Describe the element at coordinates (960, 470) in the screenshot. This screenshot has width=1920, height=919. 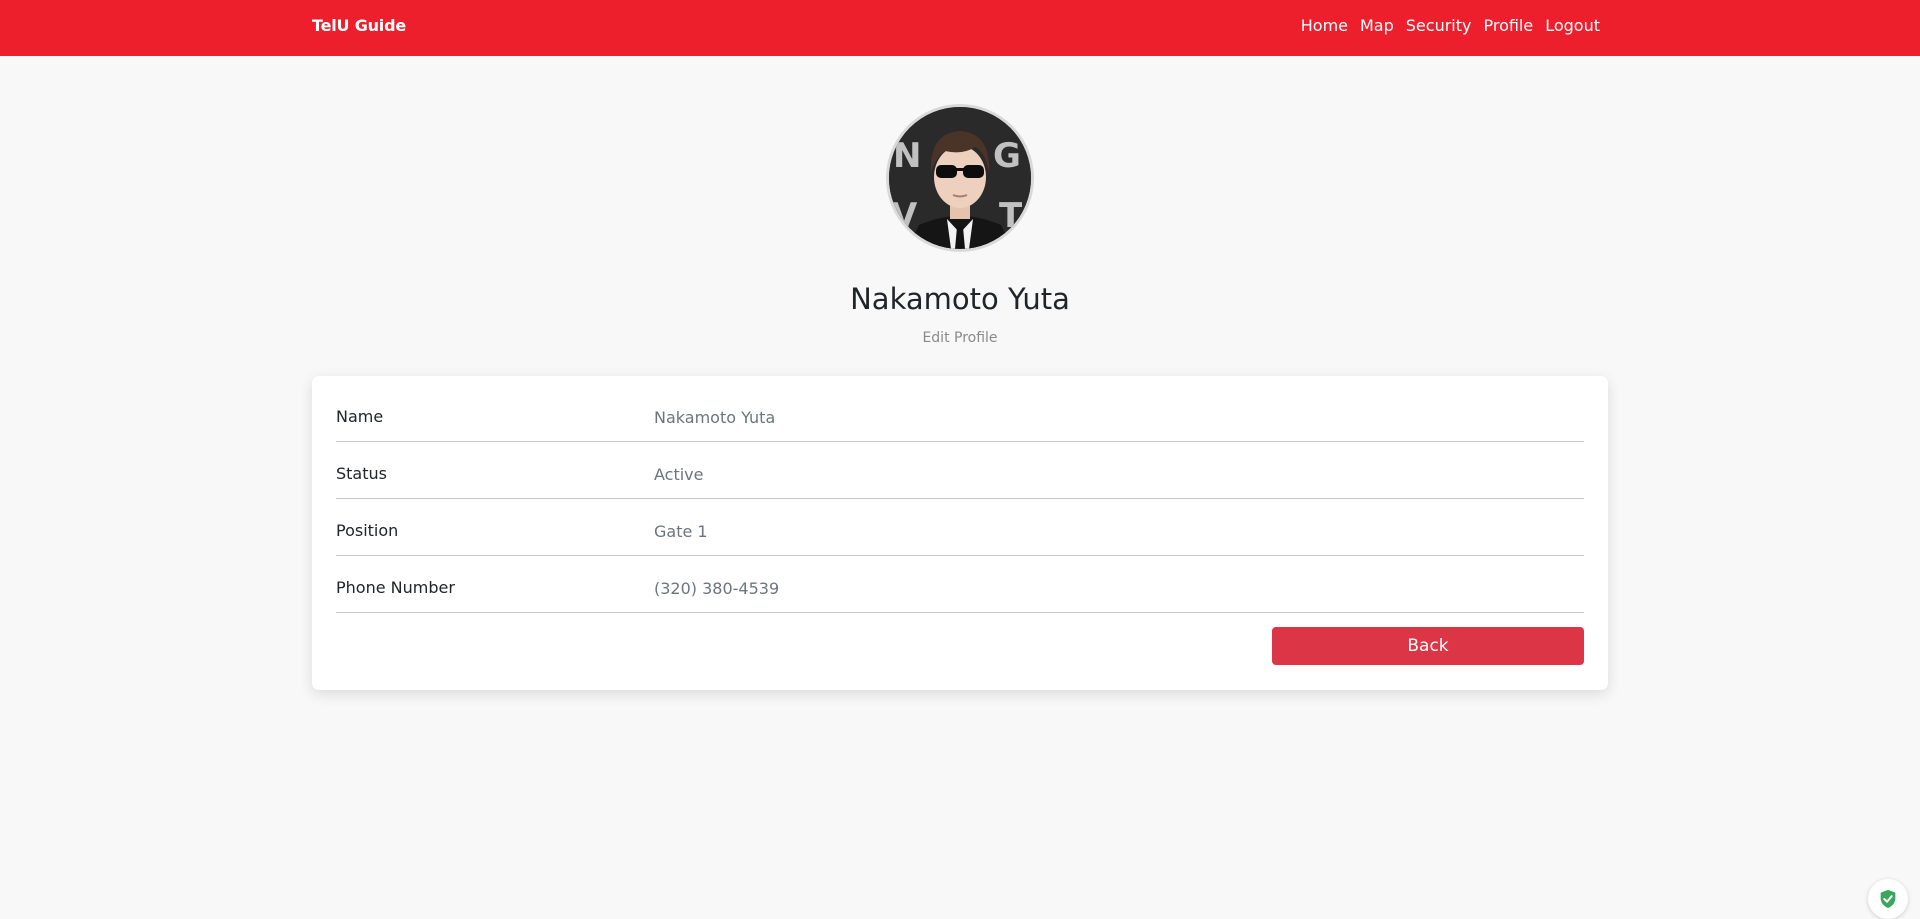
I see `detail-row-status: Status Active` at that location.